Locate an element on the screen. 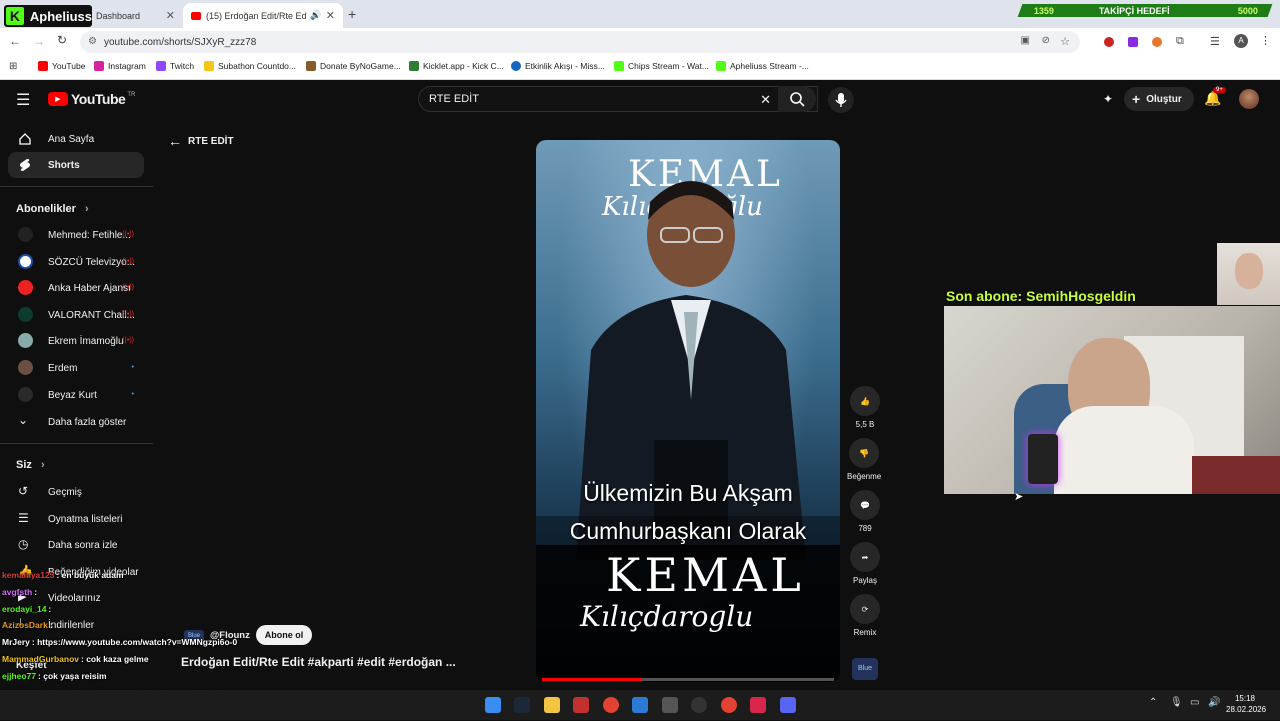 The width and height of the screenshot is (1280, 721). chat-username: kemalaya123 is located at coordinates (28, 575).